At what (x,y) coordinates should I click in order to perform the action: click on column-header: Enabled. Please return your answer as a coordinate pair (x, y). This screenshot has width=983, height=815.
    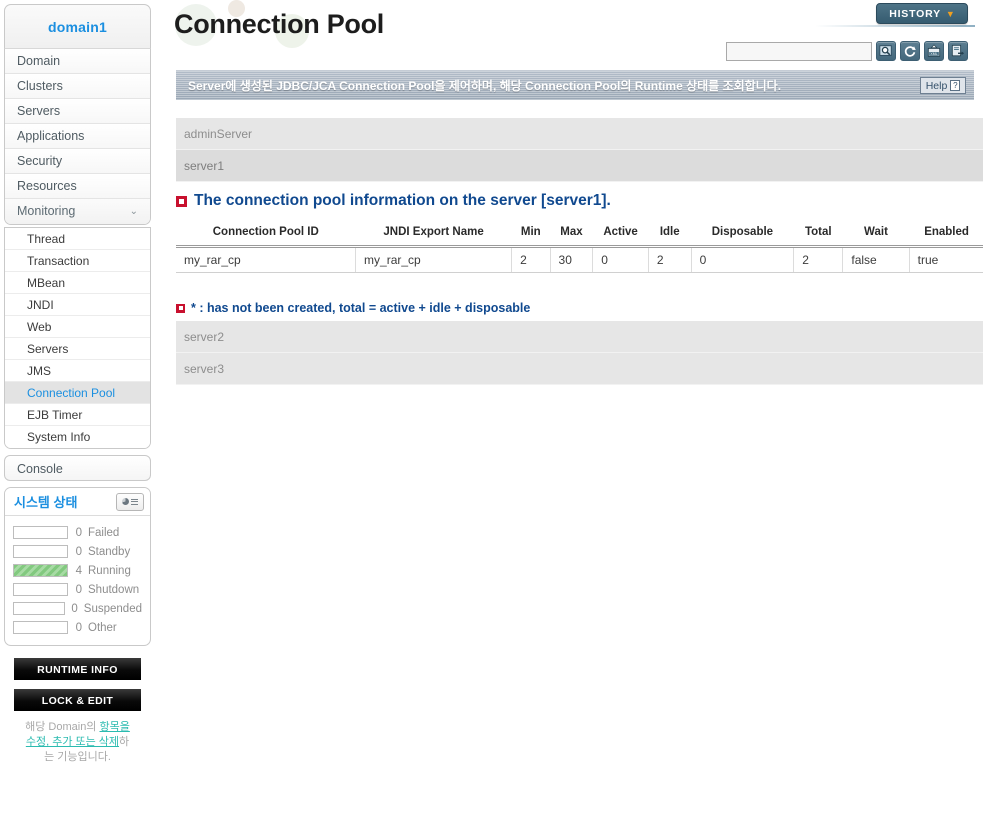
    Looking at the image, I should click on (946, 234).